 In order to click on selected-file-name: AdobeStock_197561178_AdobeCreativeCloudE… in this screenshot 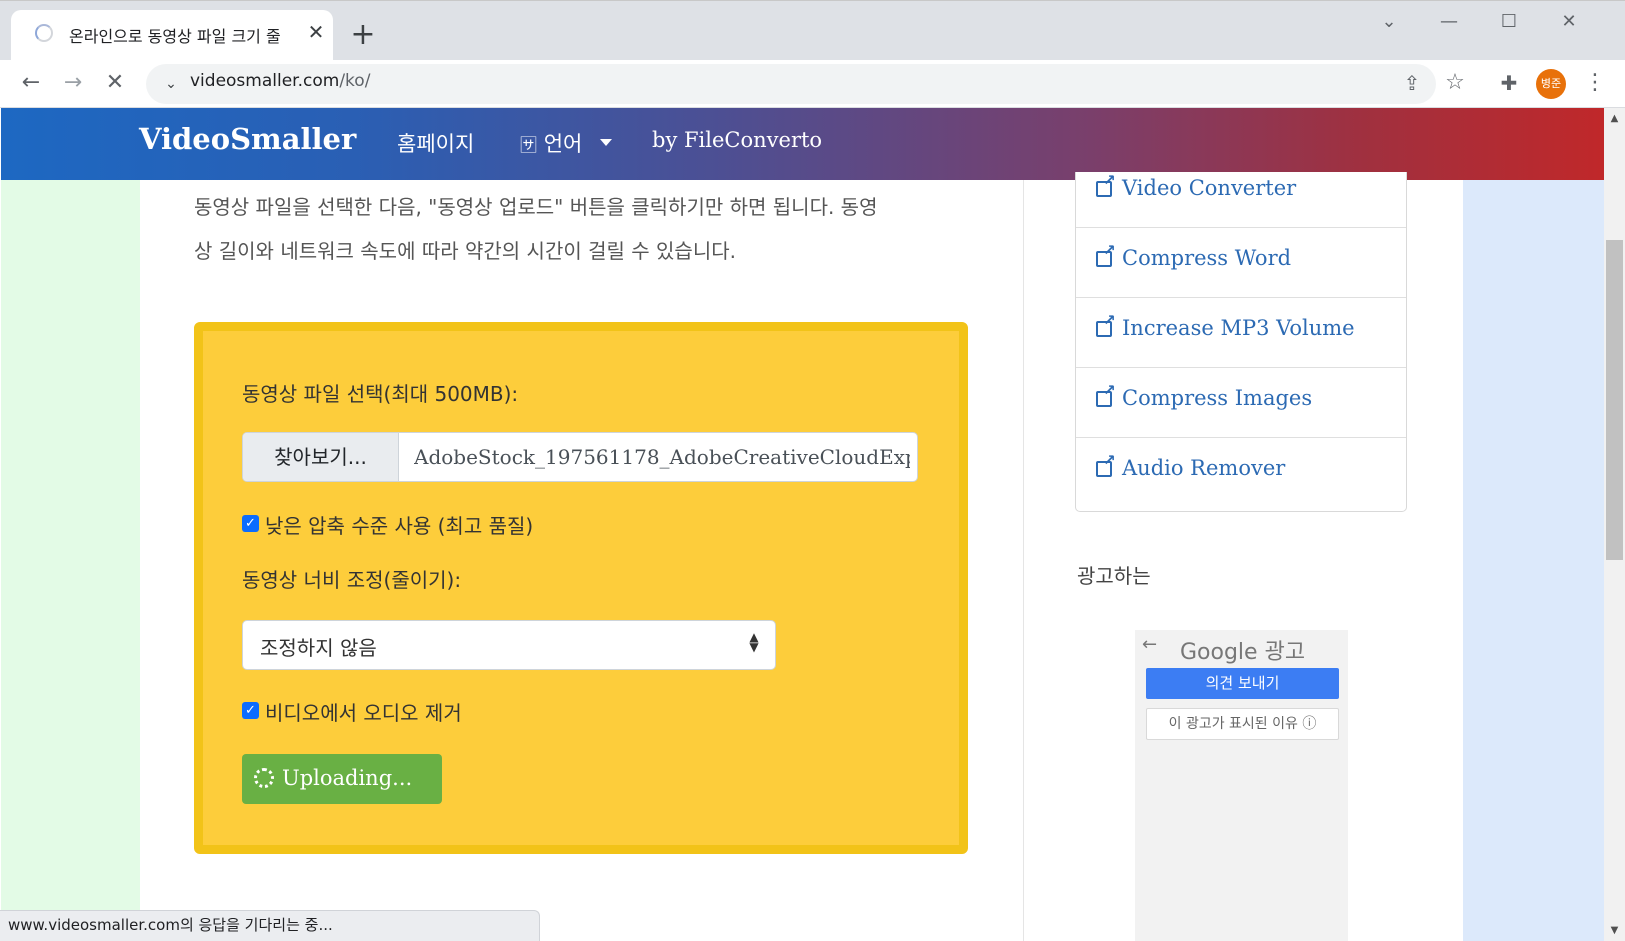, I will do `click(662, 457)`.